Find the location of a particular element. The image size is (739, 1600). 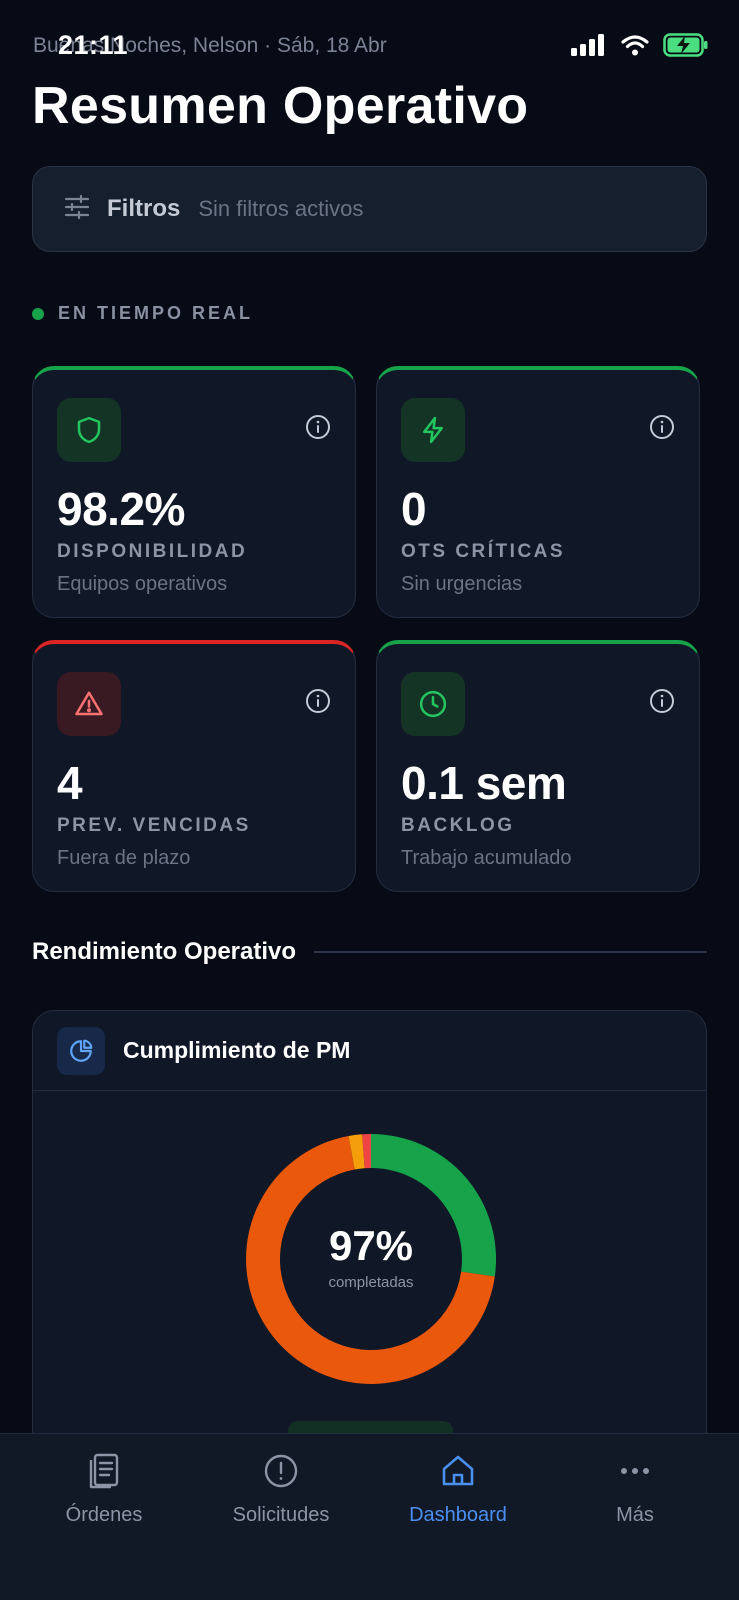

filter-bar: Filtros Sin filtros activos is located at coordinates (369, 209).